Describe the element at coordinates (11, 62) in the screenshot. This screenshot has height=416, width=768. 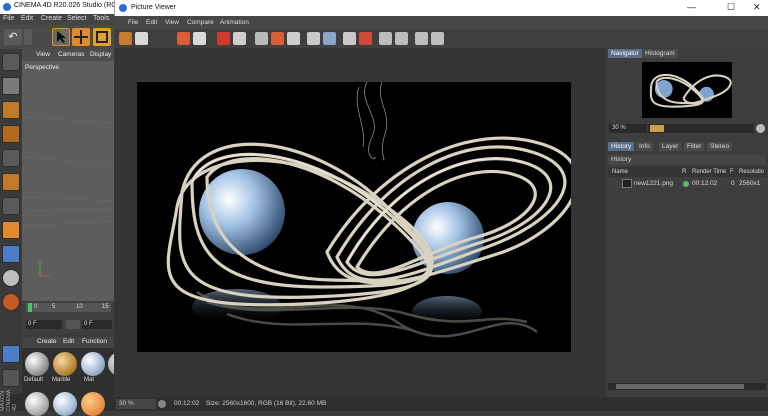
I see `points-mode-icon` at that location.